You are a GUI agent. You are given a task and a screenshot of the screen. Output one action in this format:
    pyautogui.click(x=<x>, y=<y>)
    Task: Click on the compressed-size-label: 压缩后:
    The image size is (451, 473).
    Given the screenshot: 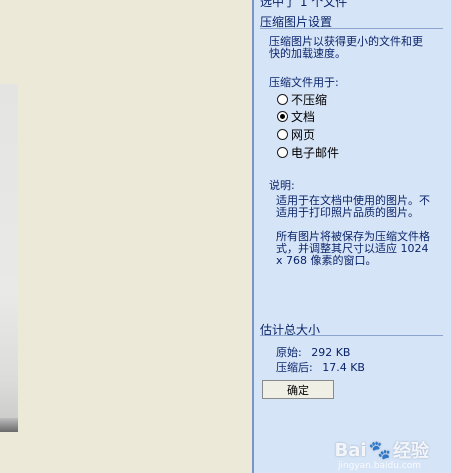 What is the action you would take?
    pyautogui.click(x=294, y=367)
    